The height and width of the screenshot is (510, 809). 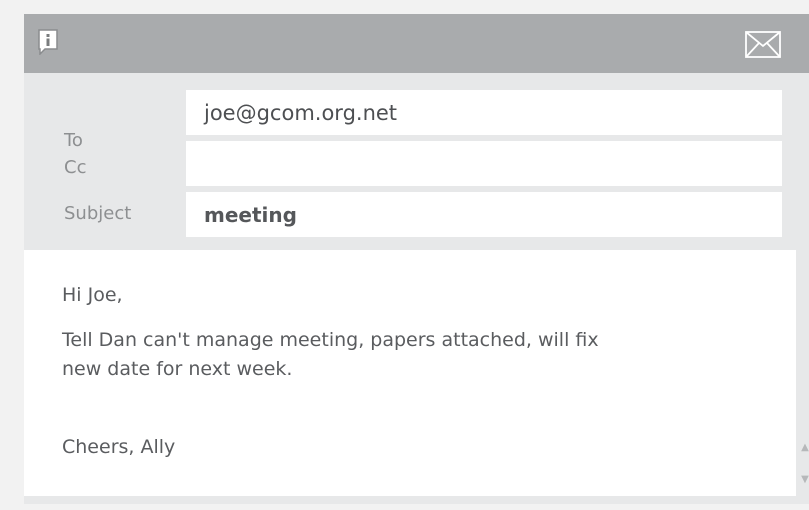 What do you see at coordinates (73, 140) in the screenshot?
I see `to-label: To` at bounding box center [73, 140].